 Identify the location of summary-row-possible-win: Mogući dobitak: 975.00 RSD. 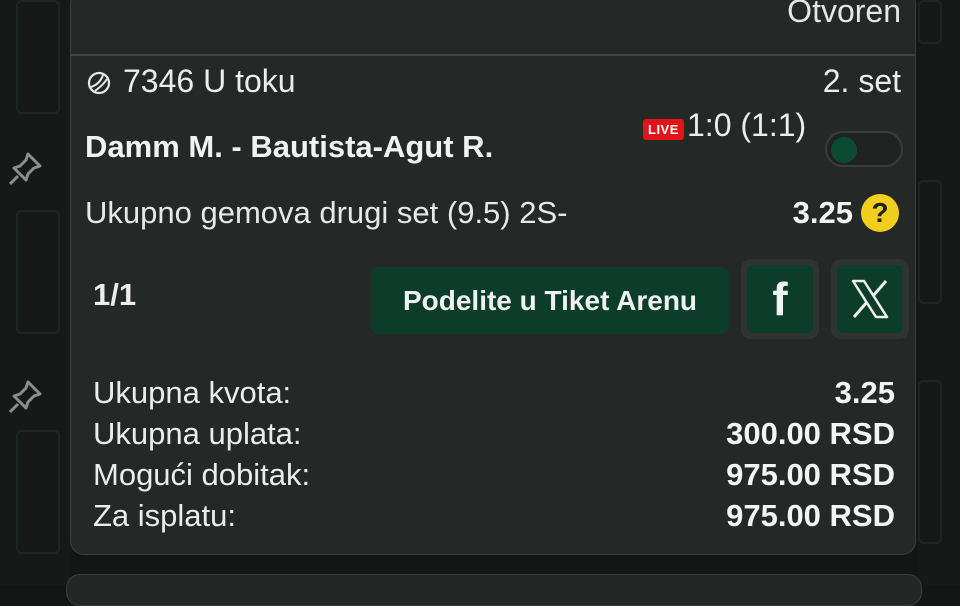
(494, 477).